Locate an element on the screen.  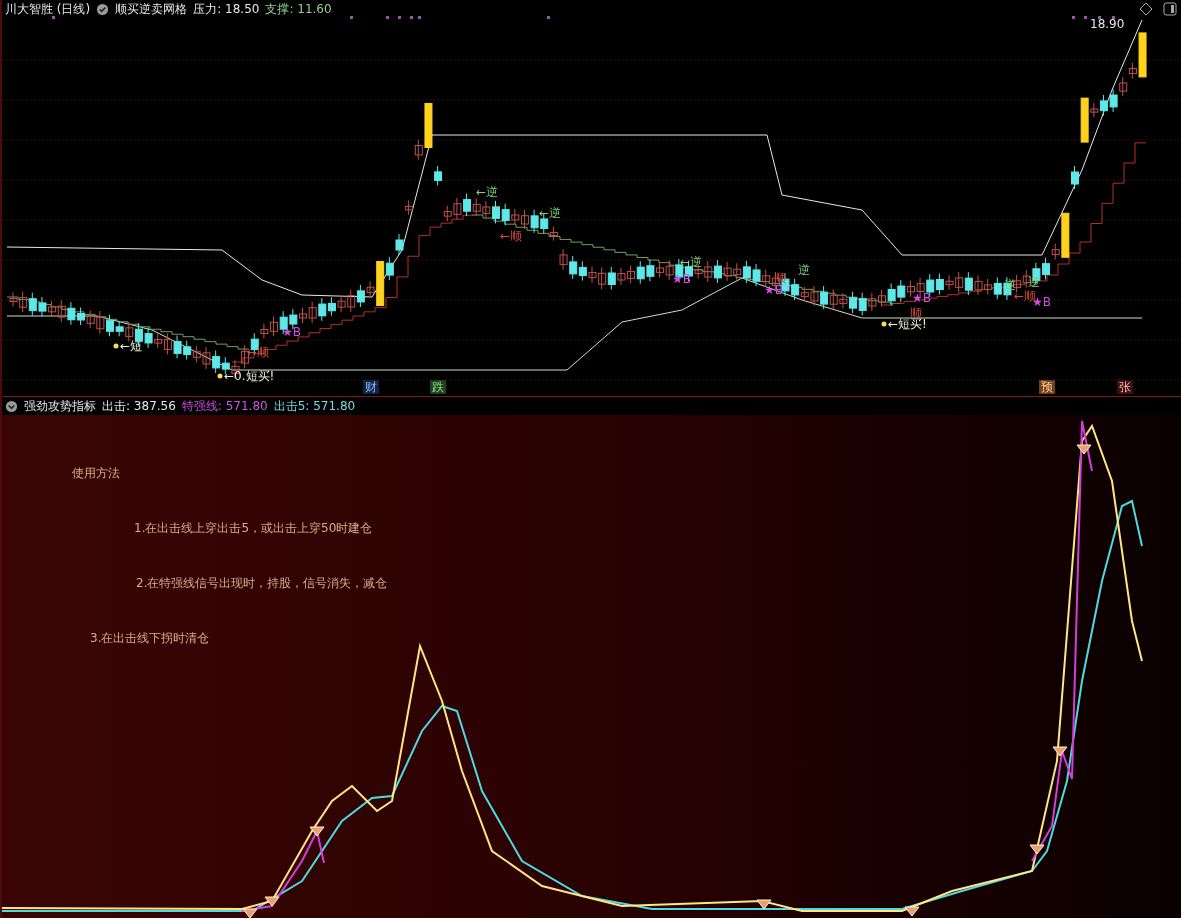
signal-marker: 张 is located at coordinates (1125, 387).